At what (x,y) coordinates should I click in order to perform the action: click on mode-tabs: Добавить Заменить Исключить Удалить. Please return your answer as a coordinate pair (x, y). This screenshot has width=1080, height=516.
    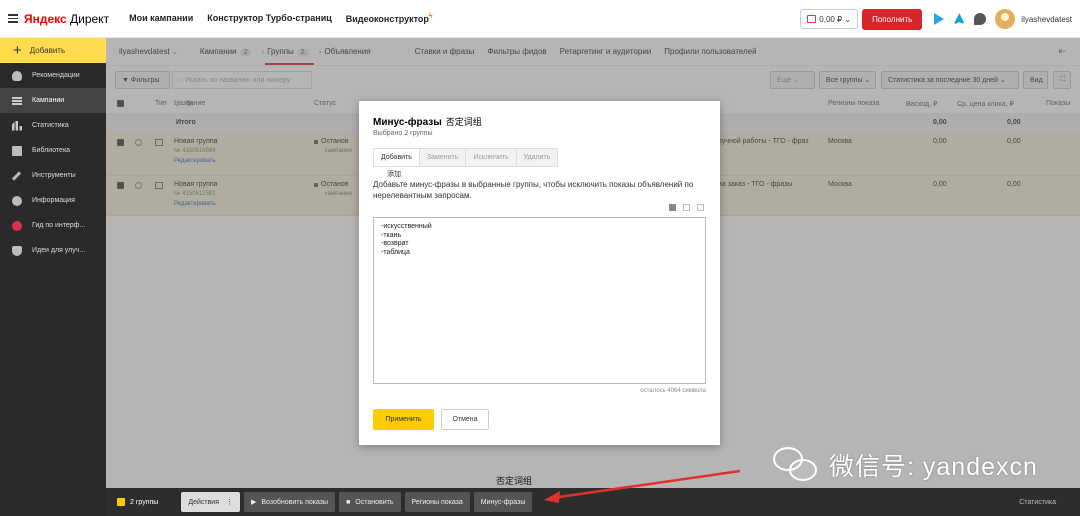
    Looking at the image, I should click on (466, 157).